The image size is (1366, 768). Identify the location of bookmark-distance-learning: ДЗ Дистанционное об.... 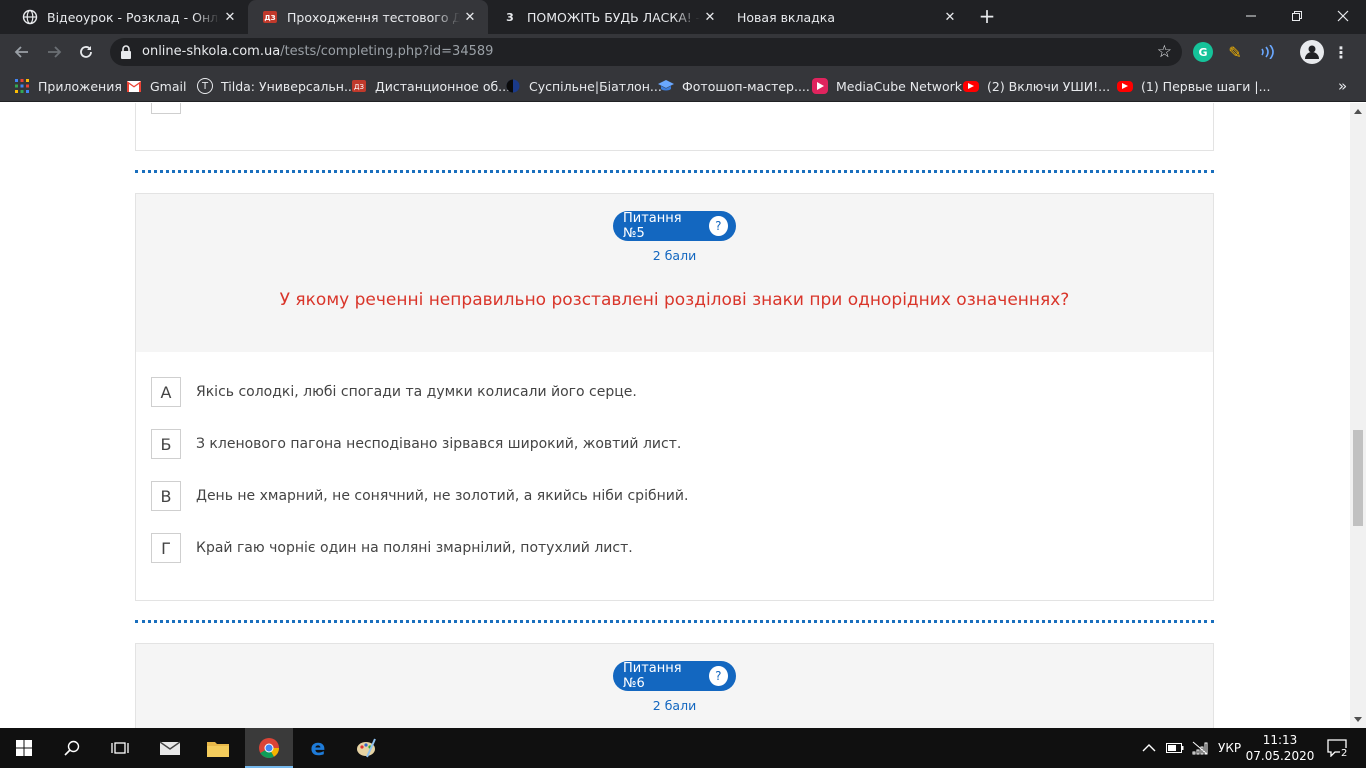
(430, 86).